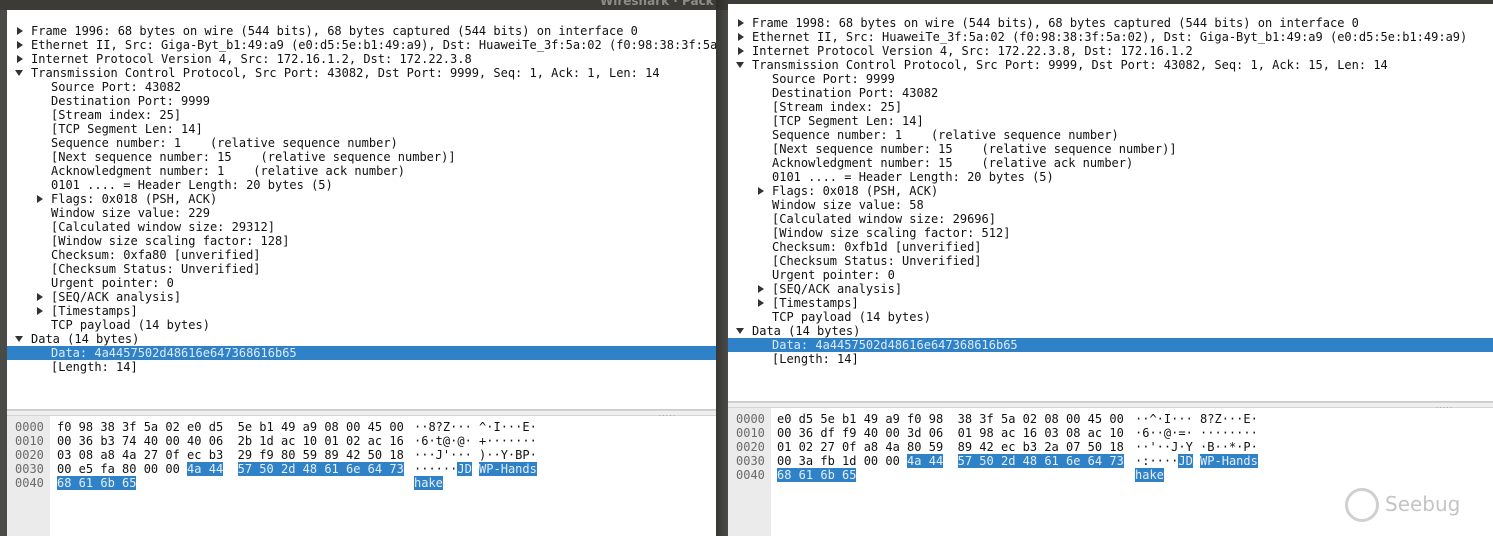 Image resolution: width=1493 pixels, height=536 pixels. I want to click on hex-group-1: 01 02 27 0f a8 4a 80 59, so click(860, 447).